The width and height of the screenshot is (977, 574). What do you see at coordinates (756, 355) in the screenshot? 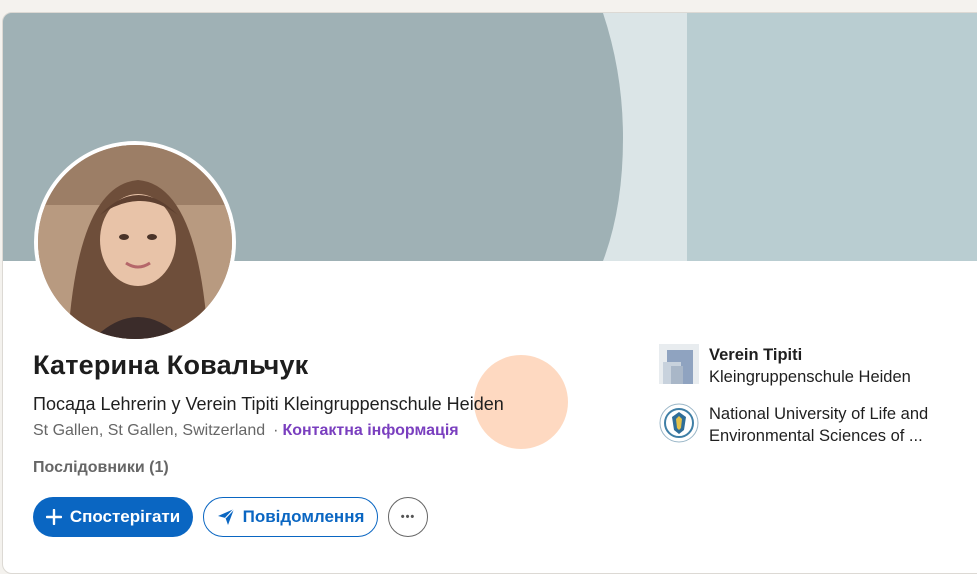
I see `company-name-line1: Verein Tipiti` at bounding box center [756, 355].